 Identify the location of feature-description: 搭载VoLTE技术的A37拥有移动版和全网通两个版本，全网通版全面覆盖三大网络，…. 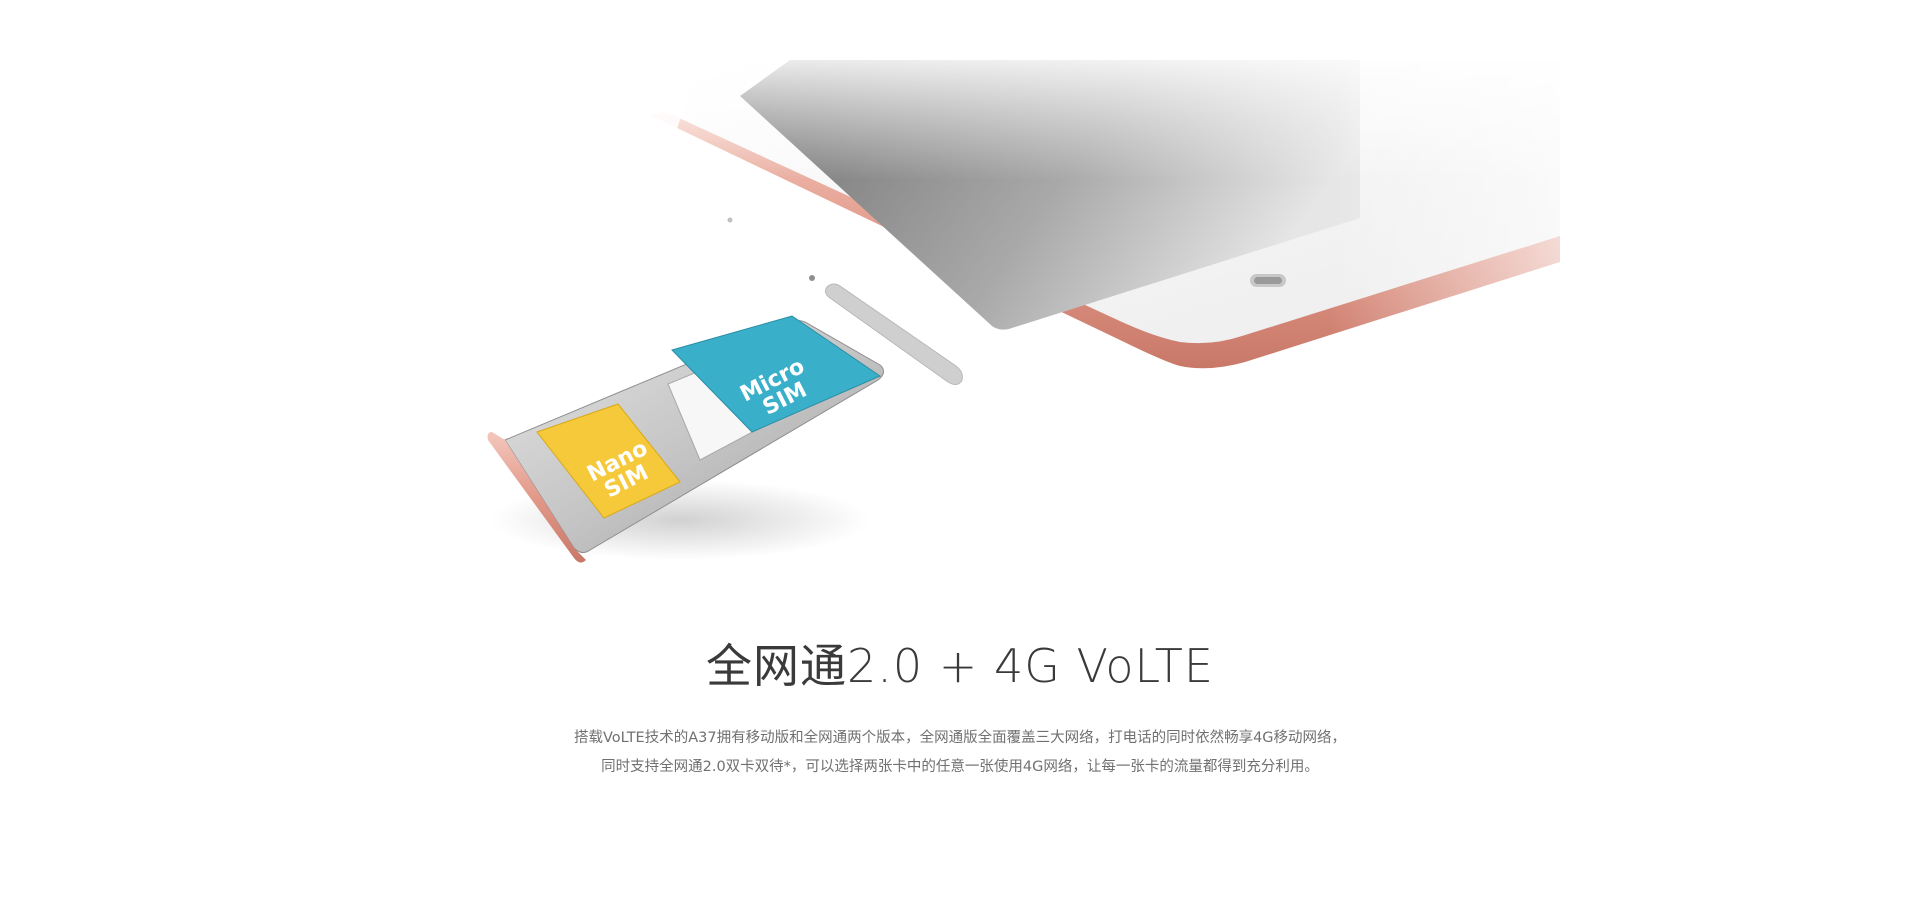
(960, 753).